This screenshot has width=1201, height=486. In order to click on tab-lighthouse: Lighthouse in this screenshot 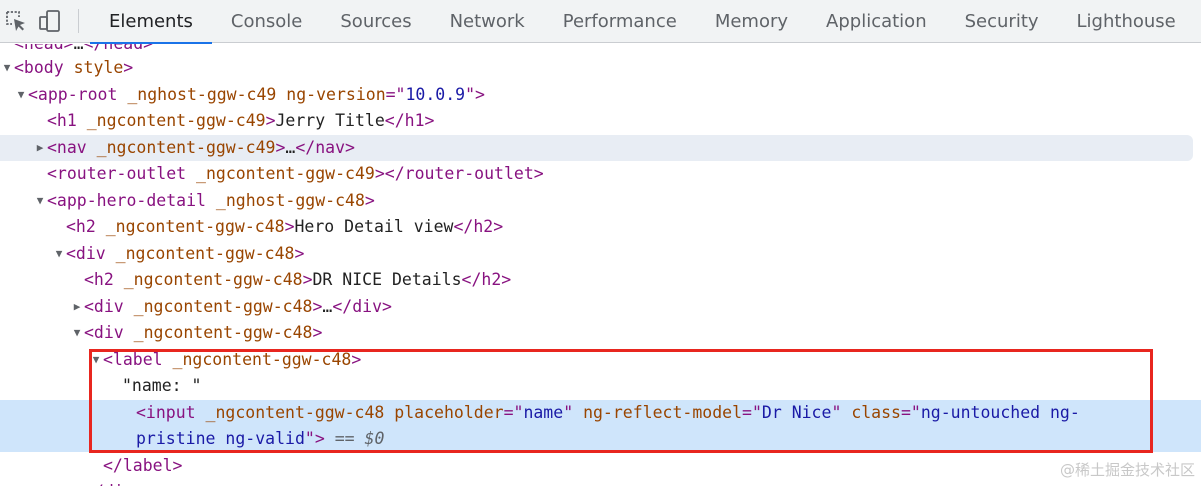, I will do `click(1126, 21)`.